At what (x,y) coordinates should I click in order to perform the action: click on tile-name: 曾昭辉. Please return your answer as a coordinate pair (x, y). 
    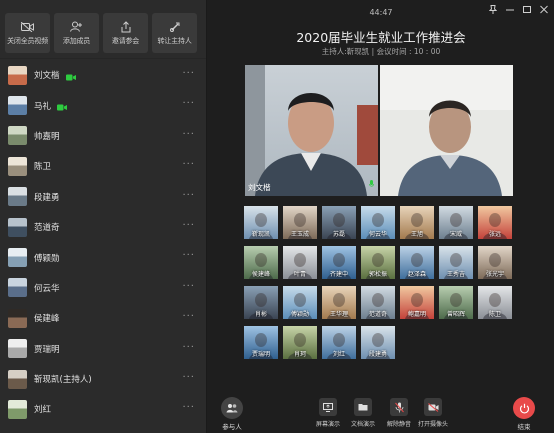
    Looking at the image, I should click on (455, 314).